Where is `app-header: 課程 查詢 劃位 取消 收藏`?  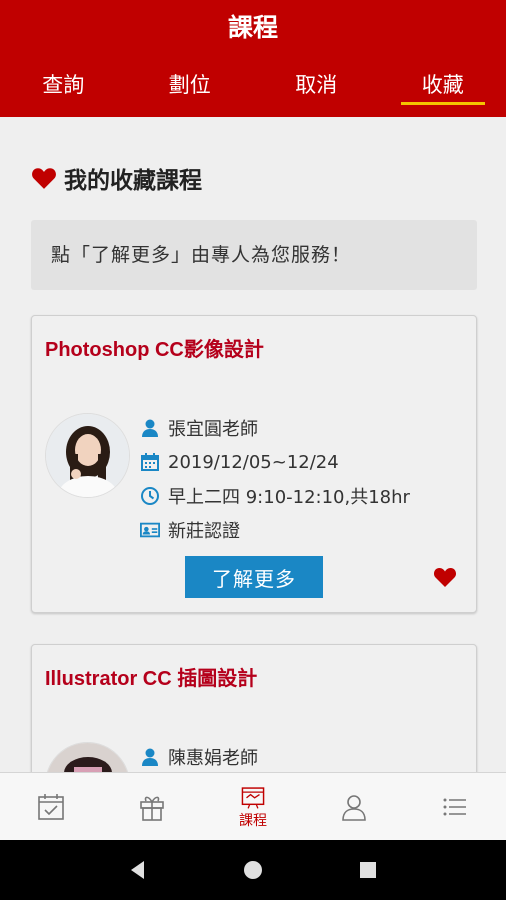 app-header: 課程 查詢 劃位 取消 收藏 is located at coordinates (253, 58).